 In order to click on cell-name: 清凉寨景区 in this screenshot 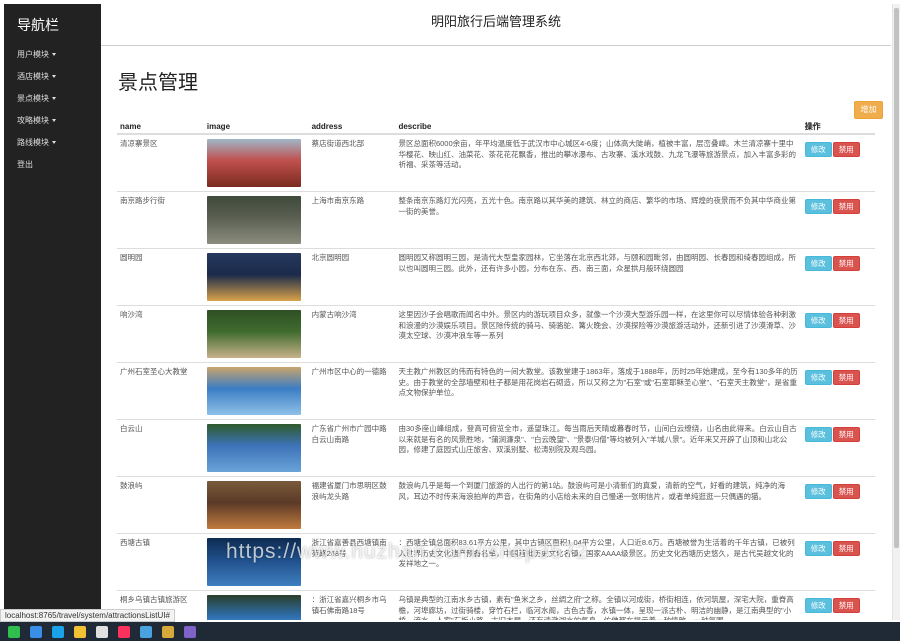, I will do `click(160, 162)`.